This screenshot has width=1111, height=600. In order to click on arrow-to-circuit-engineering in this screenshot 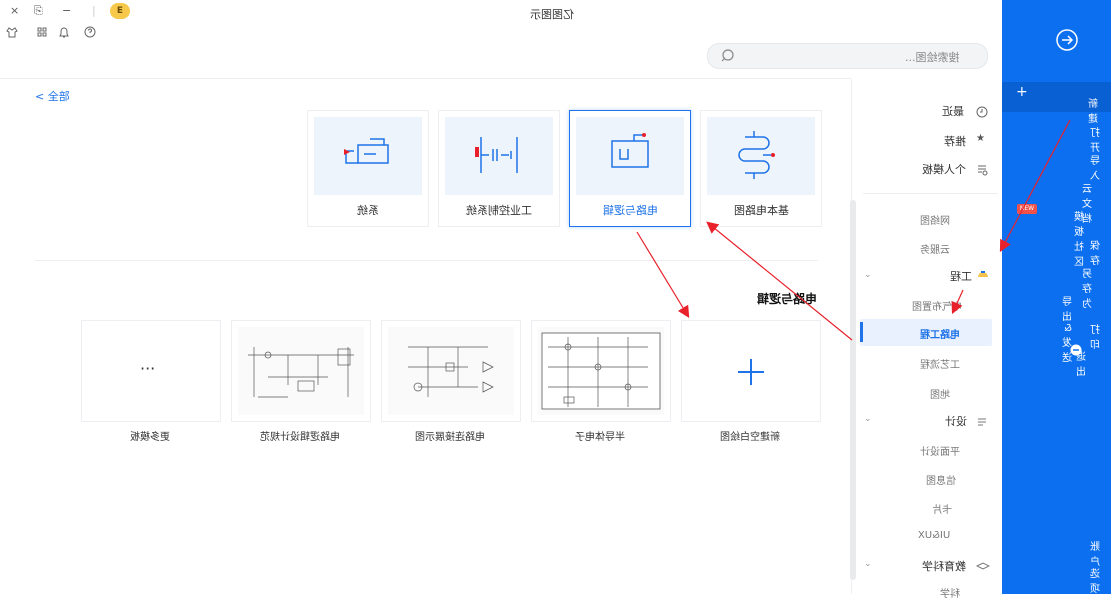, I will do `click(957, 302)`.